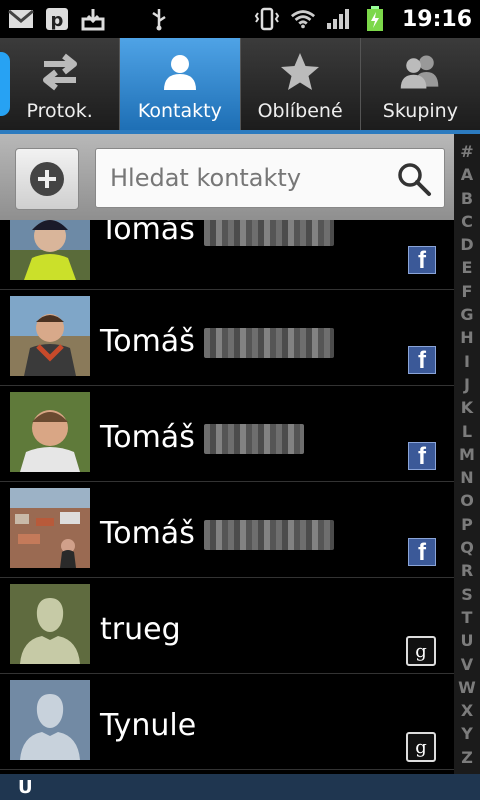  Describe the element at coordinates (240, 787) in the screenshot. I see `section-header: U` at that location.